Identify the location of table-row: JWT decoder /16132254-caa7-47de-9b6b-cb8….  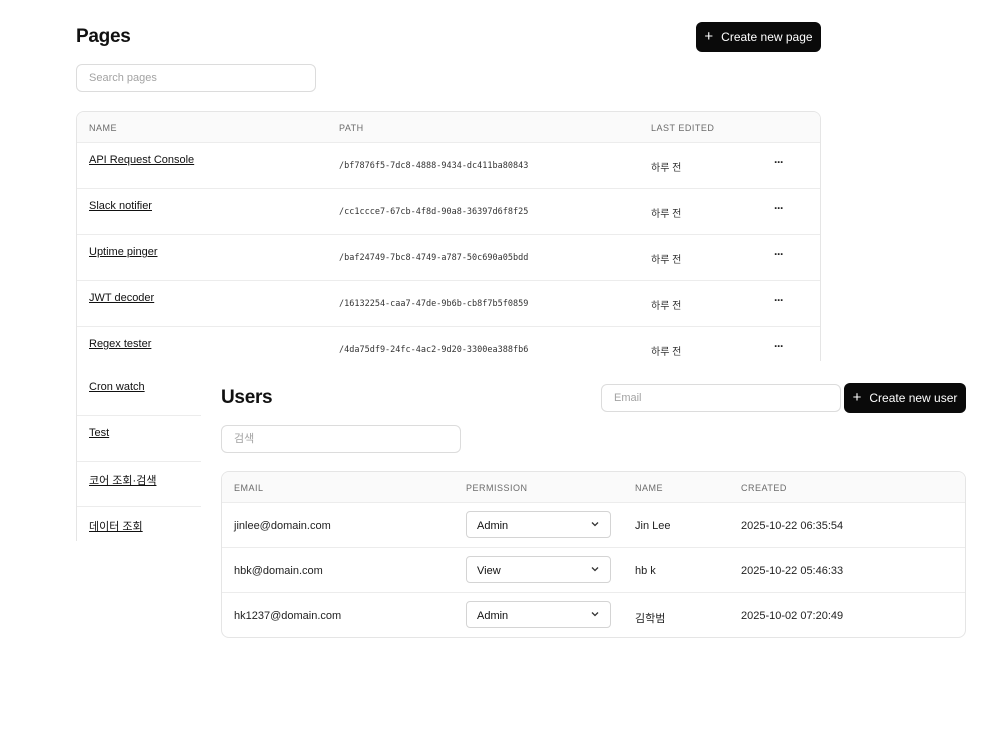
(448, 304).